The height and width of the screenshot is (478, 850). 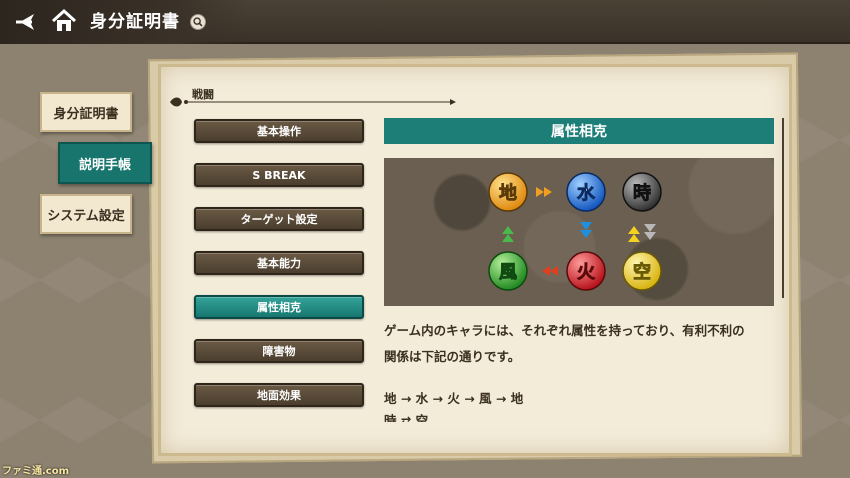 I want to click on description-line: ゲーム内のキャラには、それぞれ属性を持っており、有利不利の, so click(x=564, y=330).